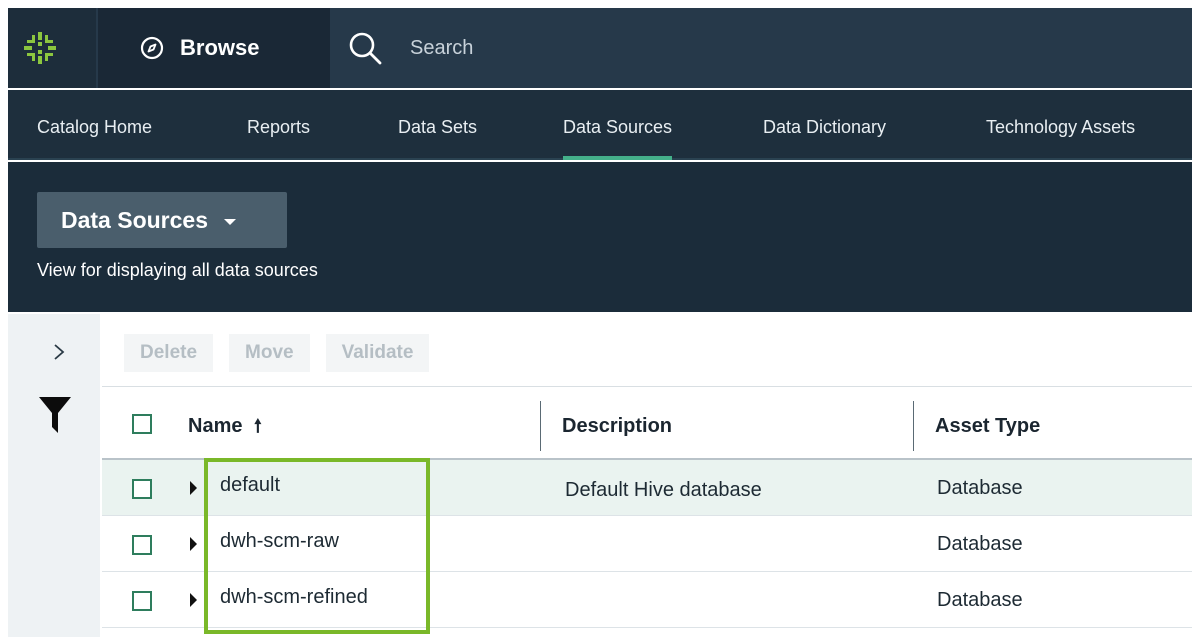 The image size is (1192, 637). Describe the element at coordinates (59, 352) in the screenshot. I see `chevron-right-icon` at that location.